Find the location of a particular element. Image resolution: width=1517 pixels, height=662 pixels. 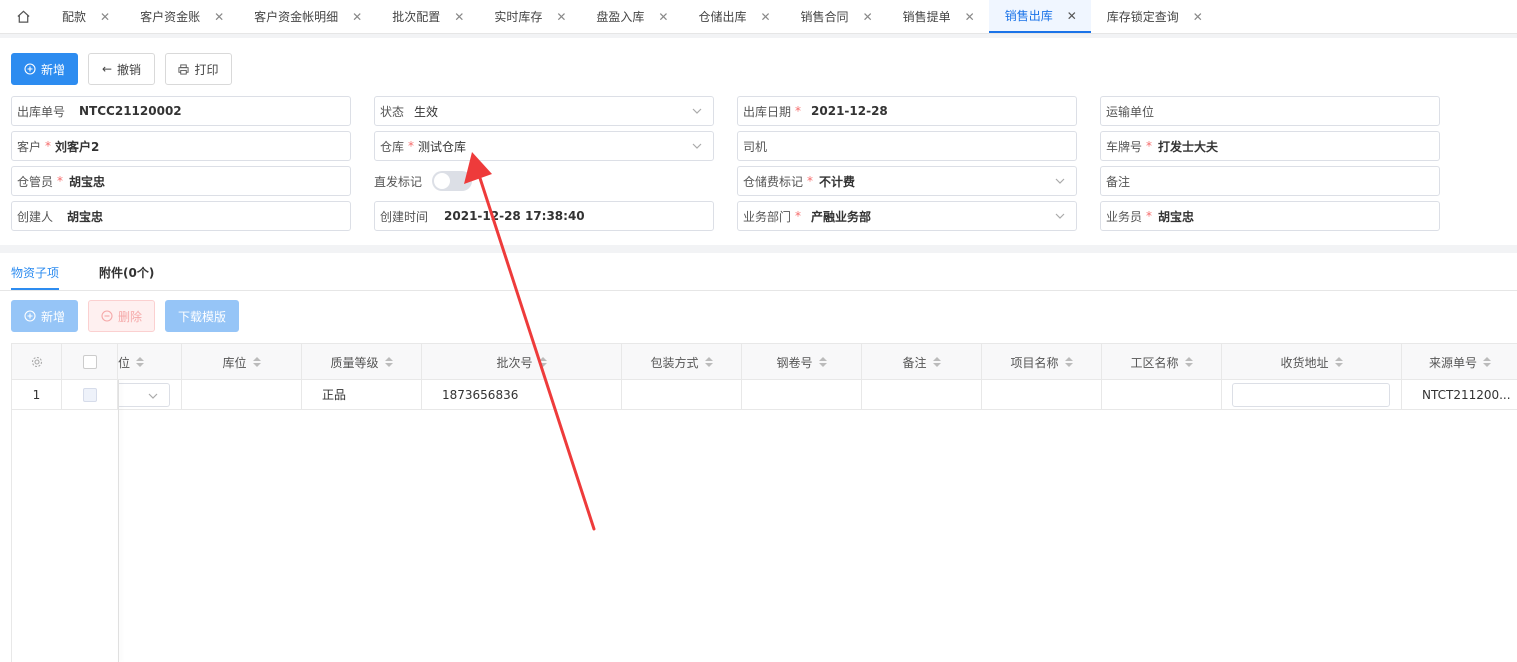

project-cell is located at coordinates (1042, 394).